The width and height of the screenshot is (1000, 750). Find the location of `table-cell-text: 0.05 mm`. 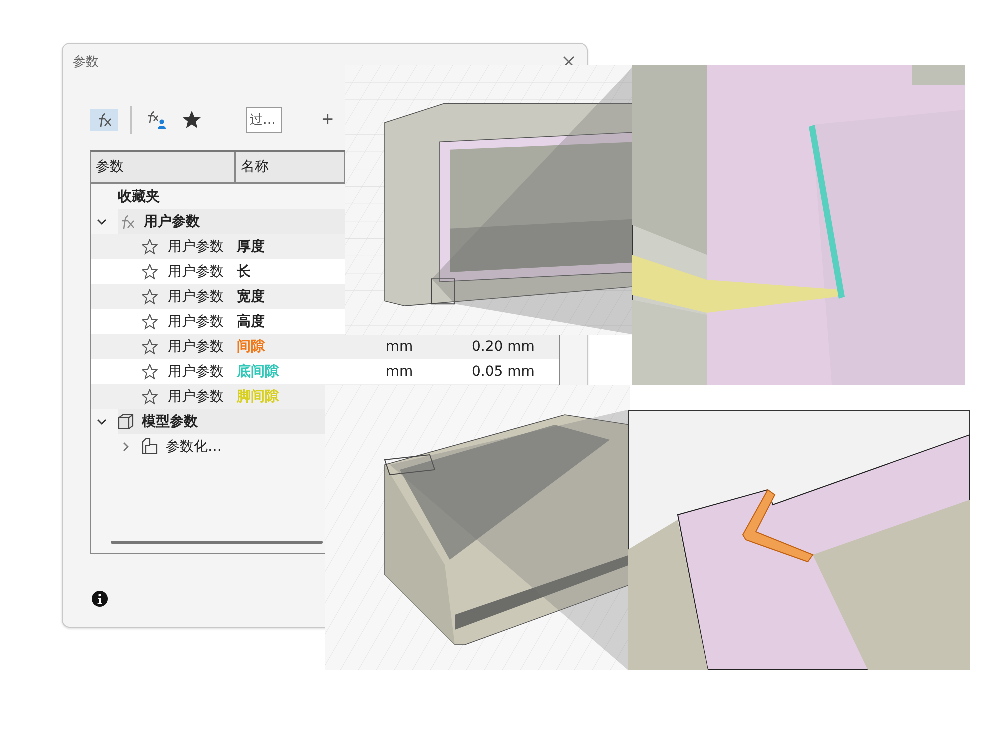

table-cell-text: 0.05 mm is located at coordinates (503, 372).